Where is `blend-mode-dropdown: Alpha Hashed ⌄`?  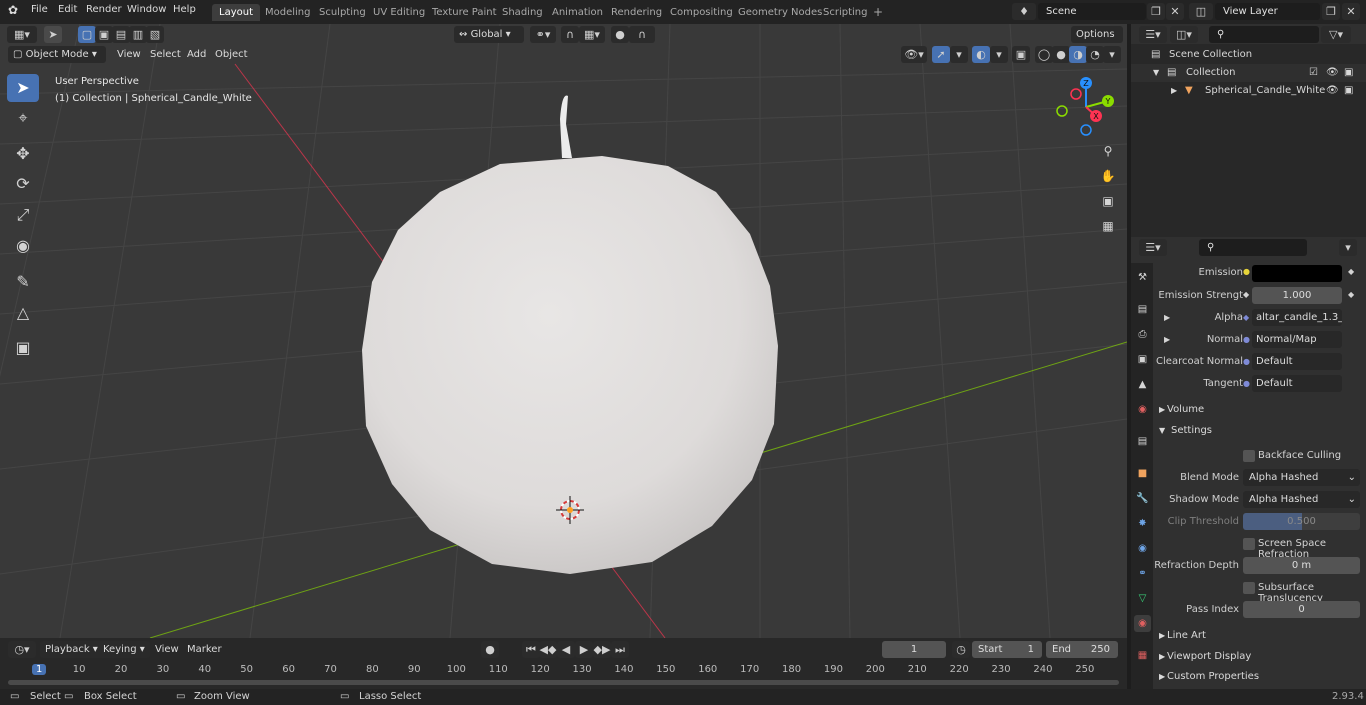
blend-mode-dropdown: Alpha Hashed ⌄ is located at coordinates (1301, 477).